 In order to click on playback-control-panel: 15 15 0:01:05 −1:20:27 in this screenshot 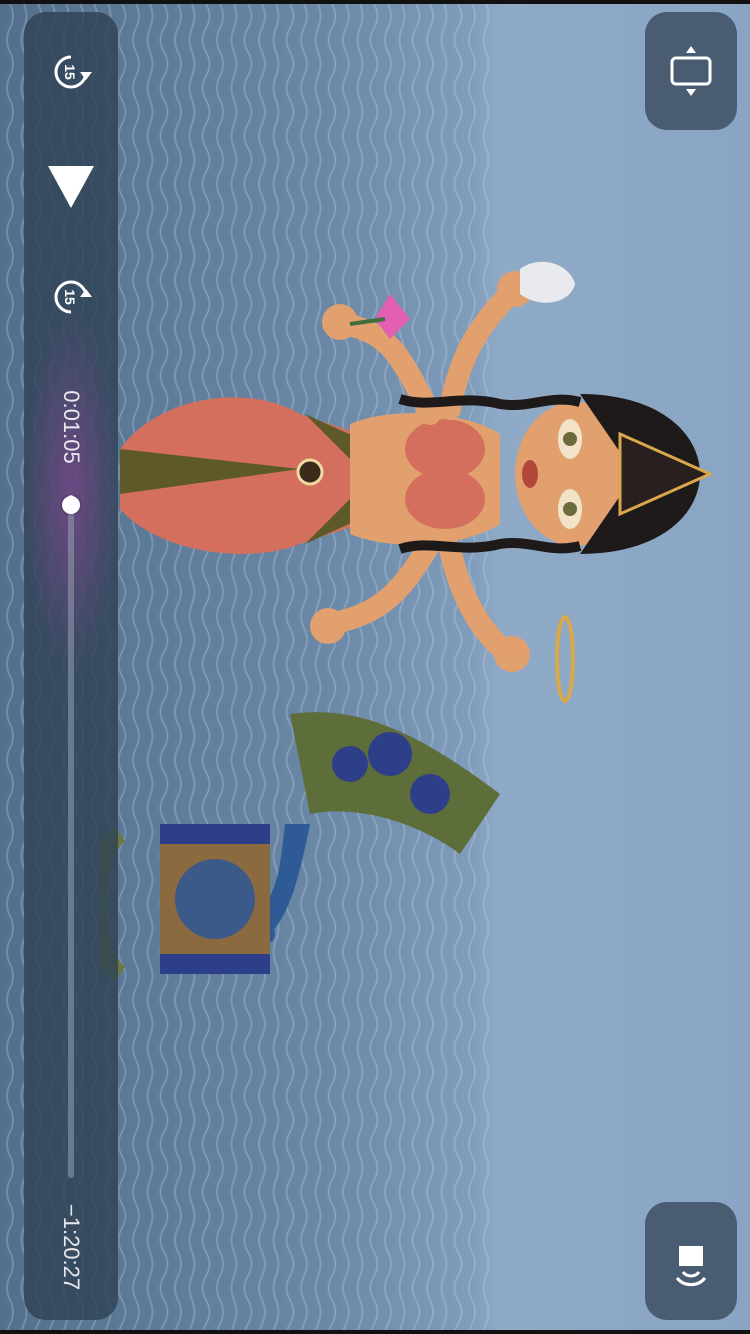, I will do `click(71, 666)`.